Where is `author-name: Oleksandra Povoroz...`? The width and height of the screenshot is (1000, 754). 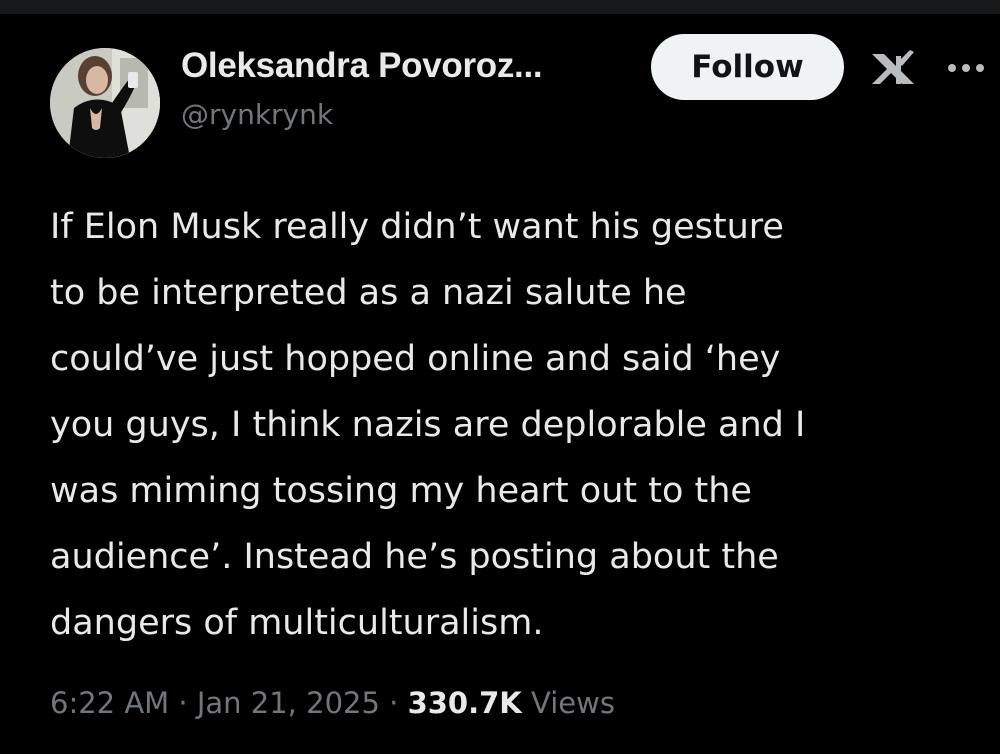
author-name: Oleksandra Povoroz... is located at coordinates (362, 66).